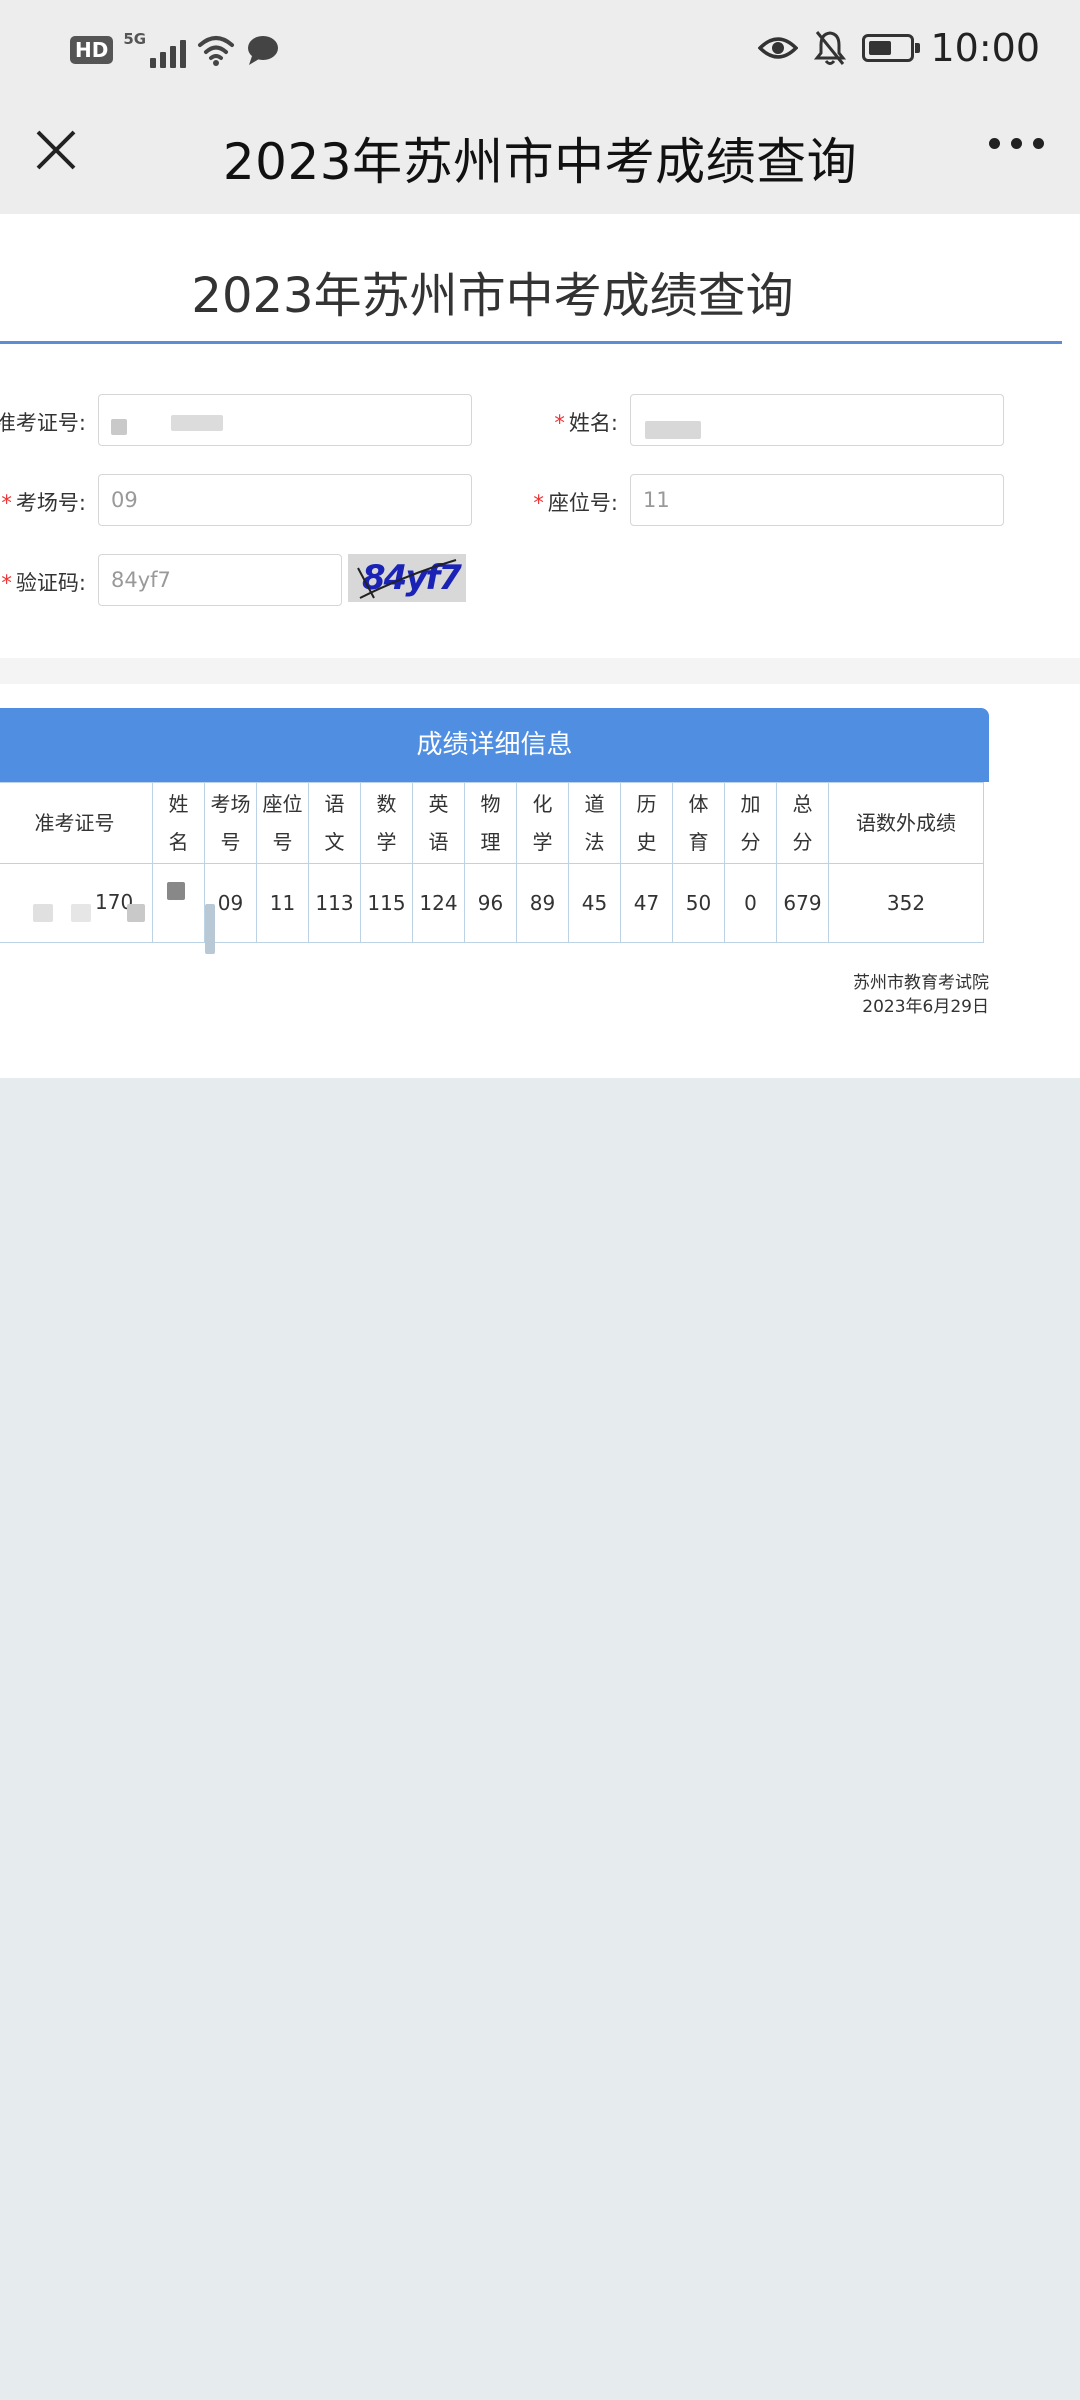  Describe the element at coordinates (542, 823) in the screenshot. I see `col-chemistry: 化学` at that location.